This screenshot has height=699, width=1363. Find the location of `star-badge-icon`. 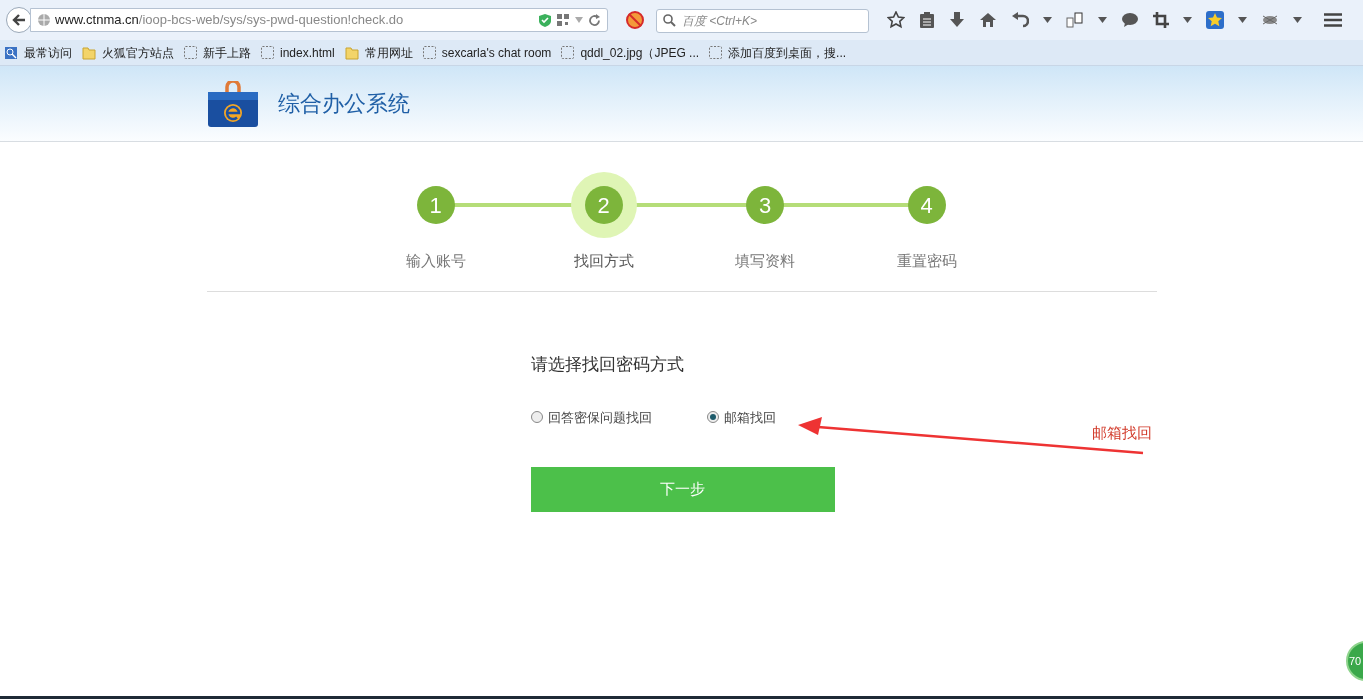

star-badge-icon is located at coordinates (1215, 20).